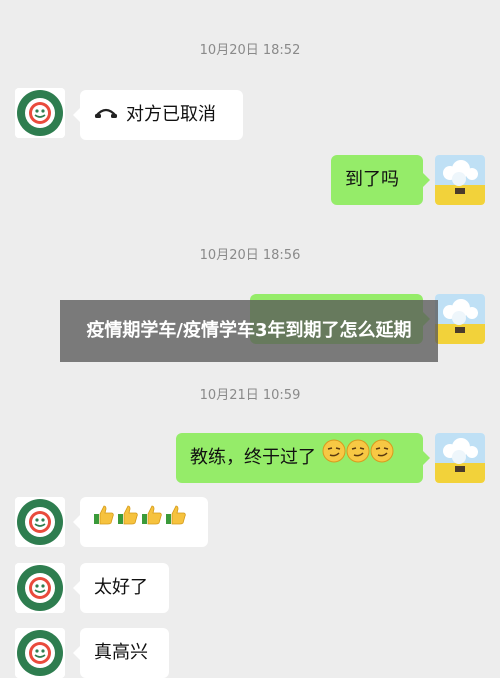 This screenshot has height=678, width=500. What do you see at coordinates (106, 115) in the screenshot?
I see `phone-hangup-icon` at bounding box center [106, 115].